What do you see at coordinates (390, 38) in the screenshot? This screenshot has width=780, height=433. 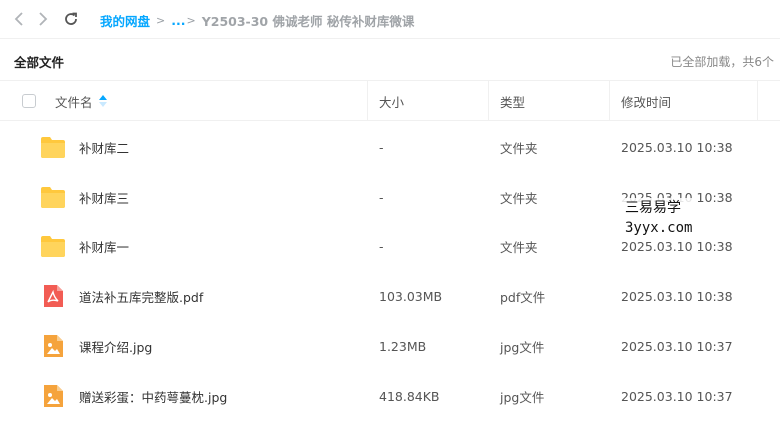 I see `divider` at bounding box center [390, 38].